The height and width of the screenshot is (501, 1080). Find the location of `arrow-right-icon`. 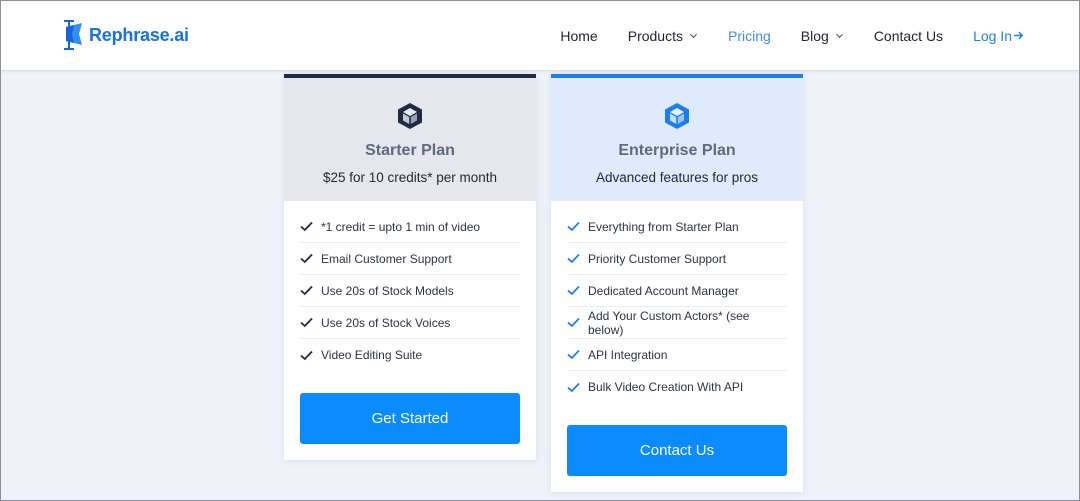

arrow-right-icon is located at coordinates (1018, 35).